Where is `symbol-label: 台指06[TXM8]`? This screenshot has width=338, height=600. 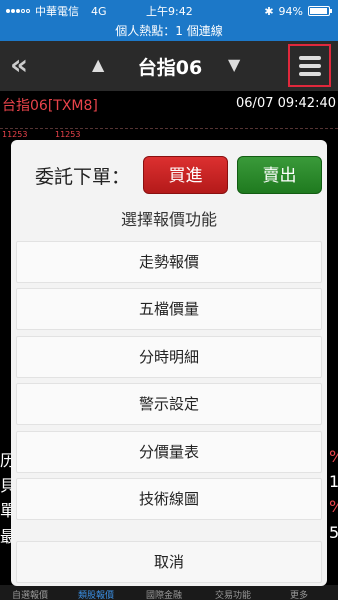 symbol-label: 台指06[TXM8] is located at coordinates (50, 106).